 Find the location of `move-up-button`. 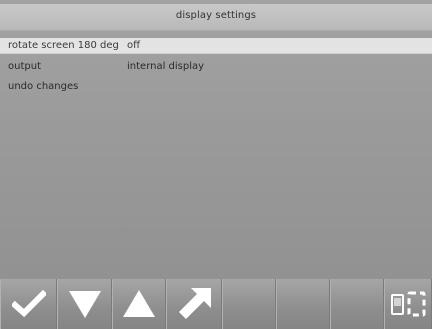

move-up-button is located at coordinates (139, 304).